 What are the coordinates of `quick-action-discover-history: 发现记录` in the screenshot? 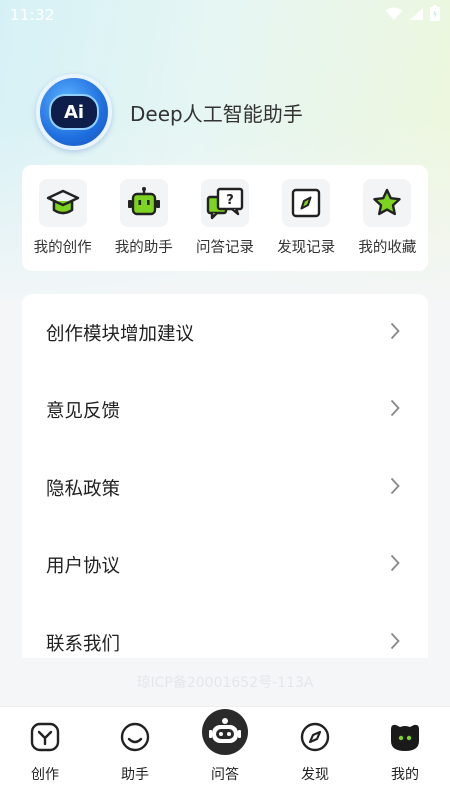 It's located at (306, 218).